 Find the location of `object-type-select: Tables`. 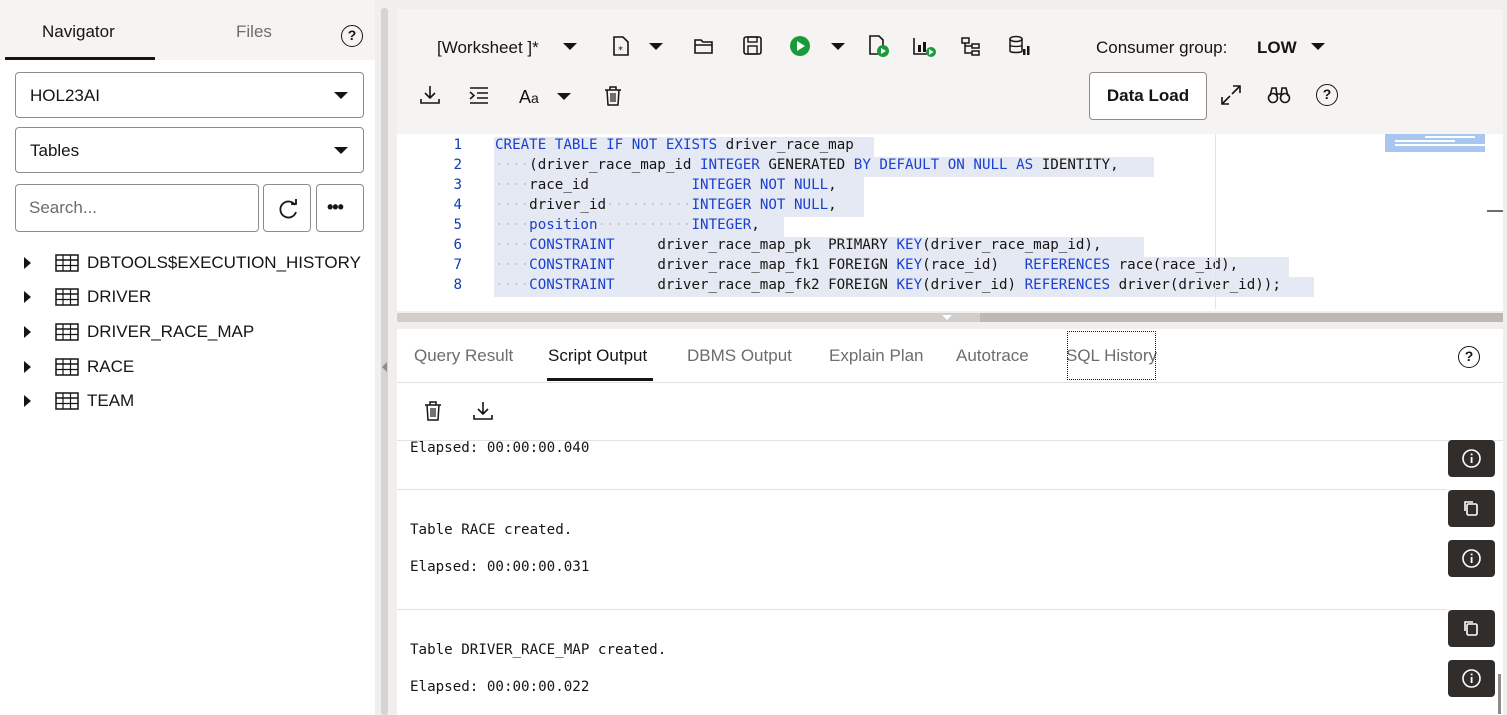

object-type-select: Tables is located at coordinates (189, 150).